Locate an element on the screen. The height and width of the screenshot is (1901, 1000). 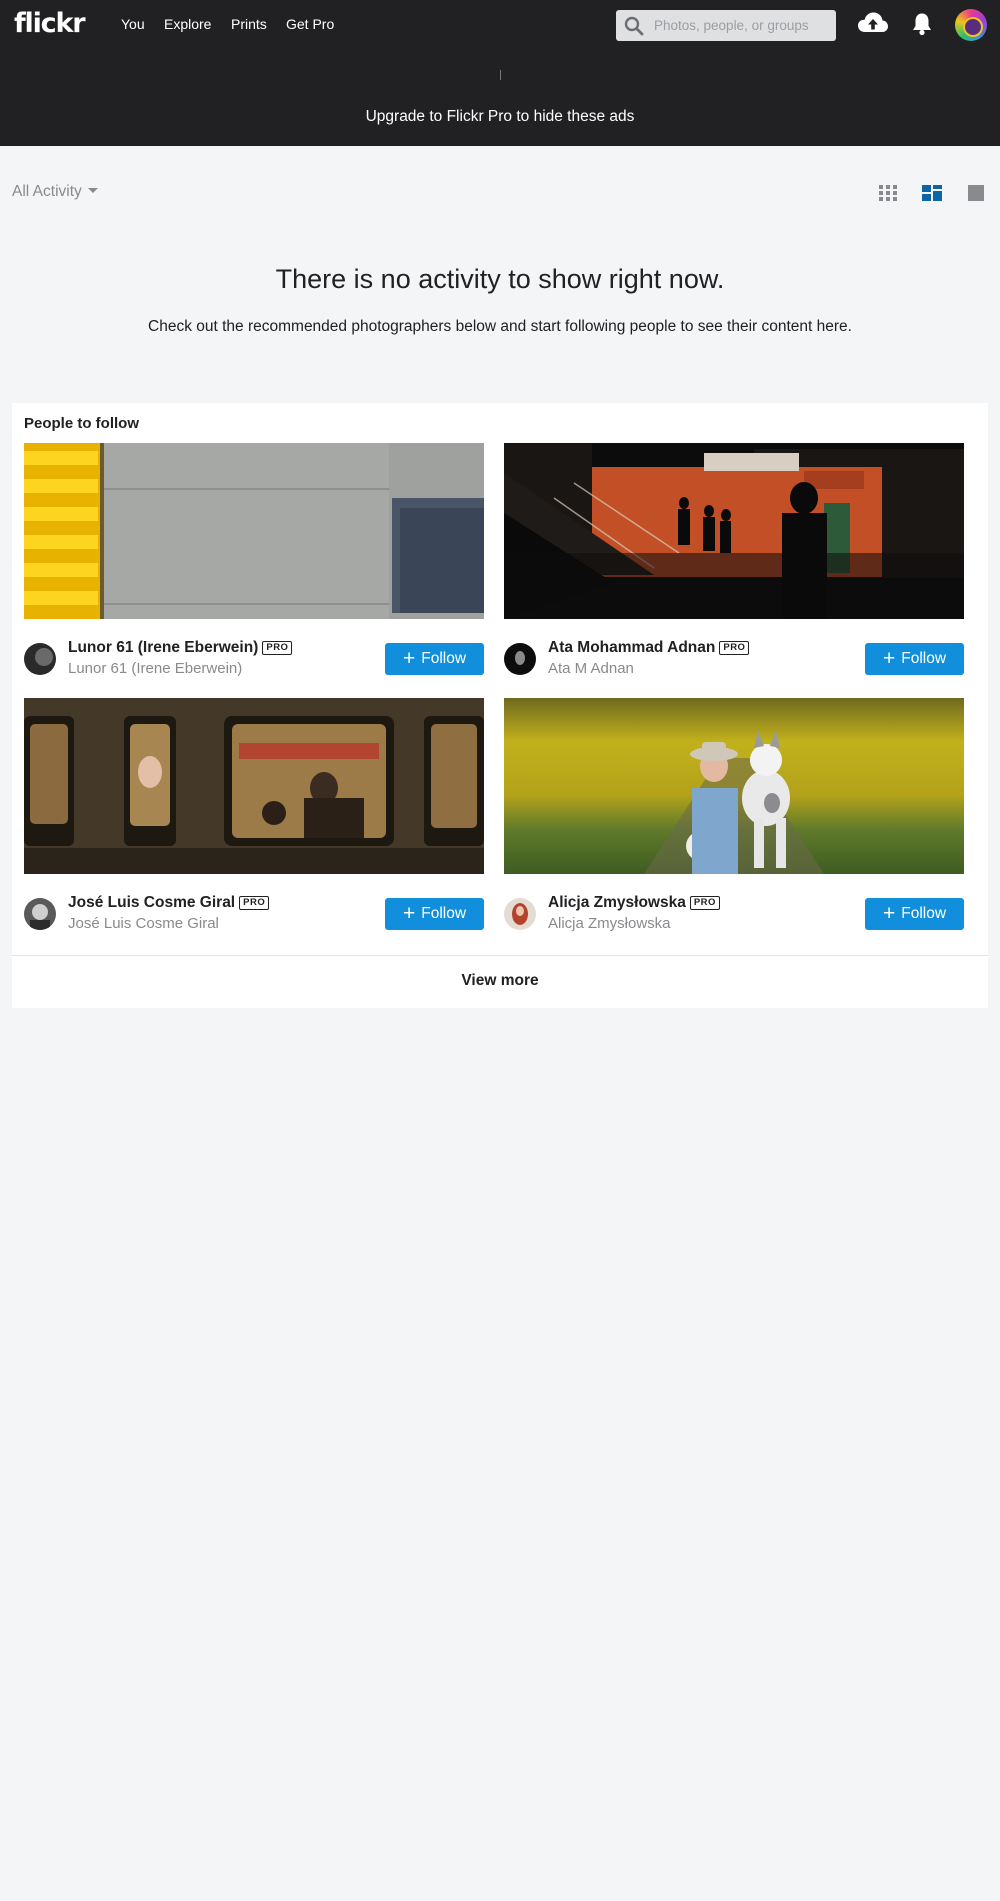
grid-view-icon is located at coordinates (888, 193).